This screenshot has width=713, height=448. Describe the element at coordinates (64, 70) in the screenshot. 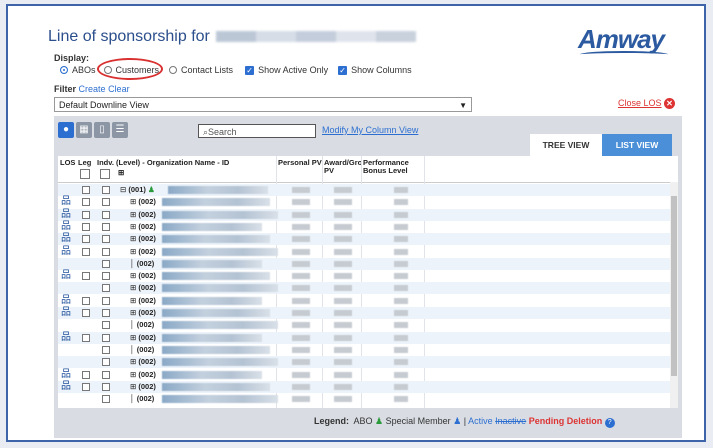

I see `radio-abos` at that location.